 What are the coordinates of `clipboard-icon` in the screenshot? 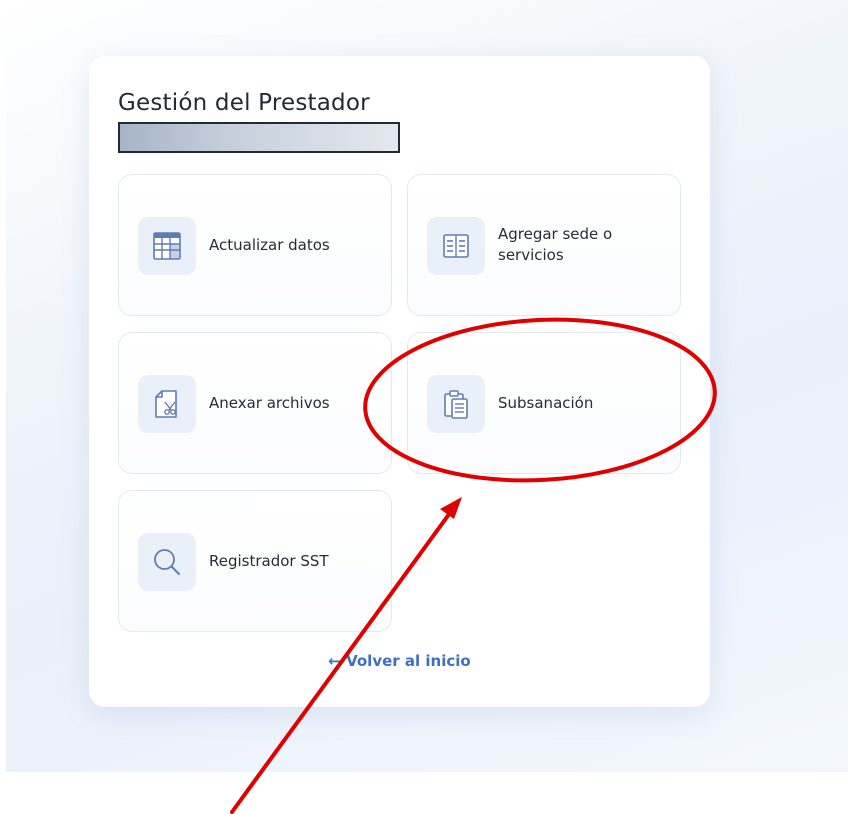 It's located at (456, 404).